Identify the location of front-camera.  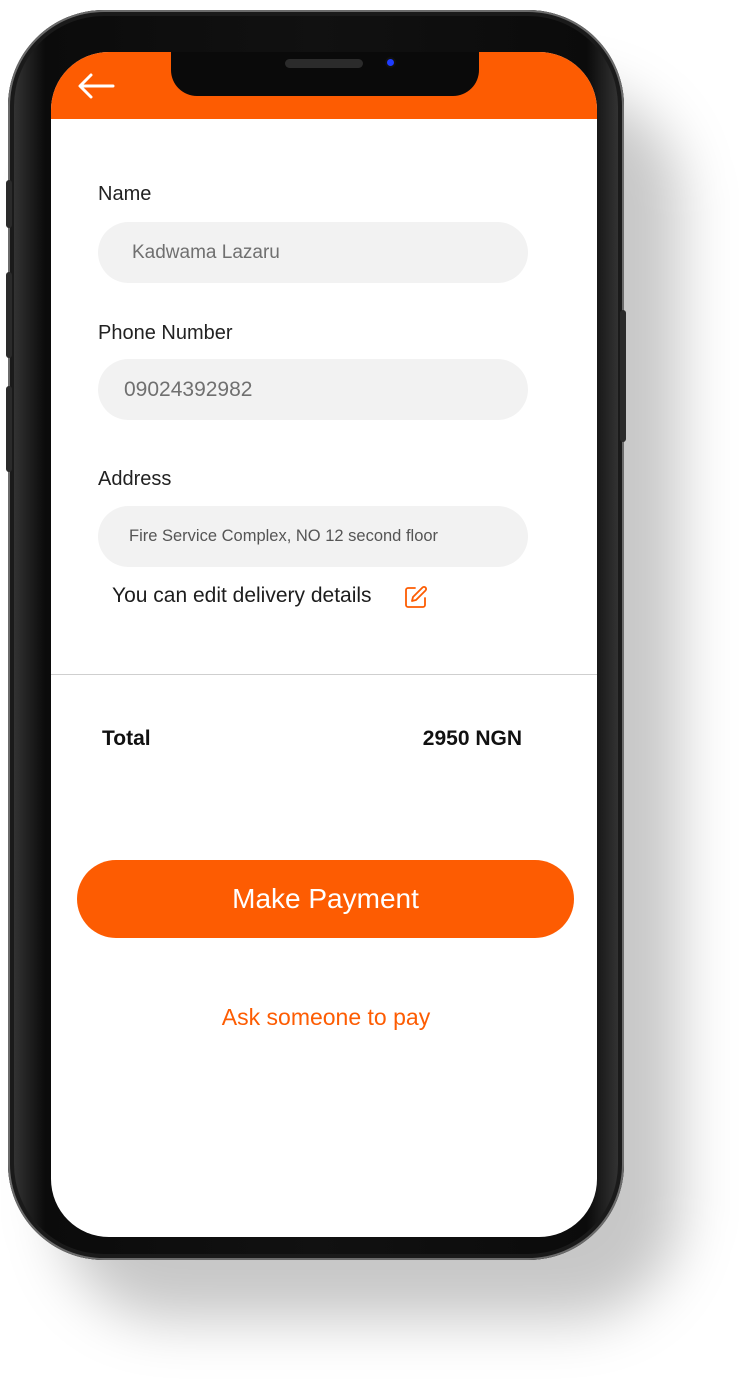
(390, 62).